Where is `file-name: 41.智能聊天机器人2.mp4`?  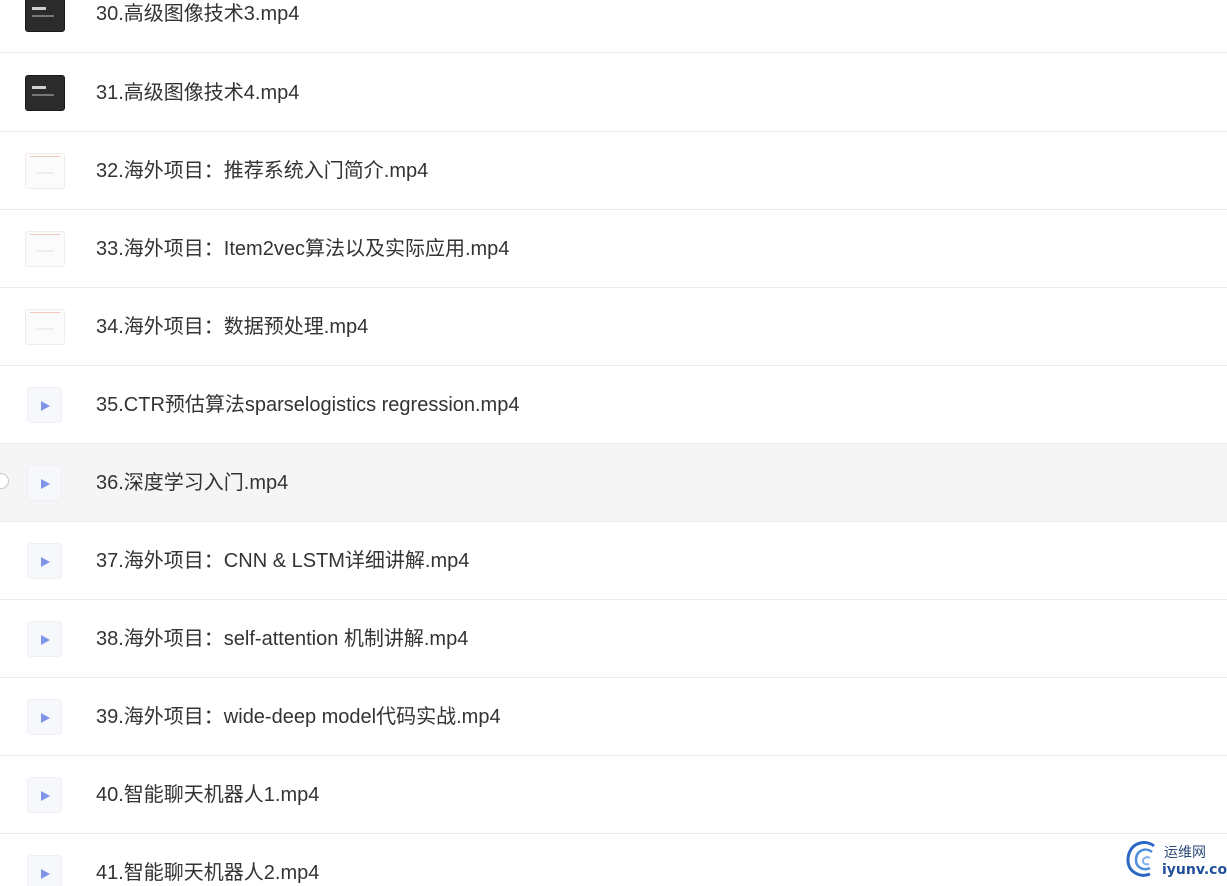 file-name: 41.智能聊天机器人2.mp4 is located at coordinates (207, 860).